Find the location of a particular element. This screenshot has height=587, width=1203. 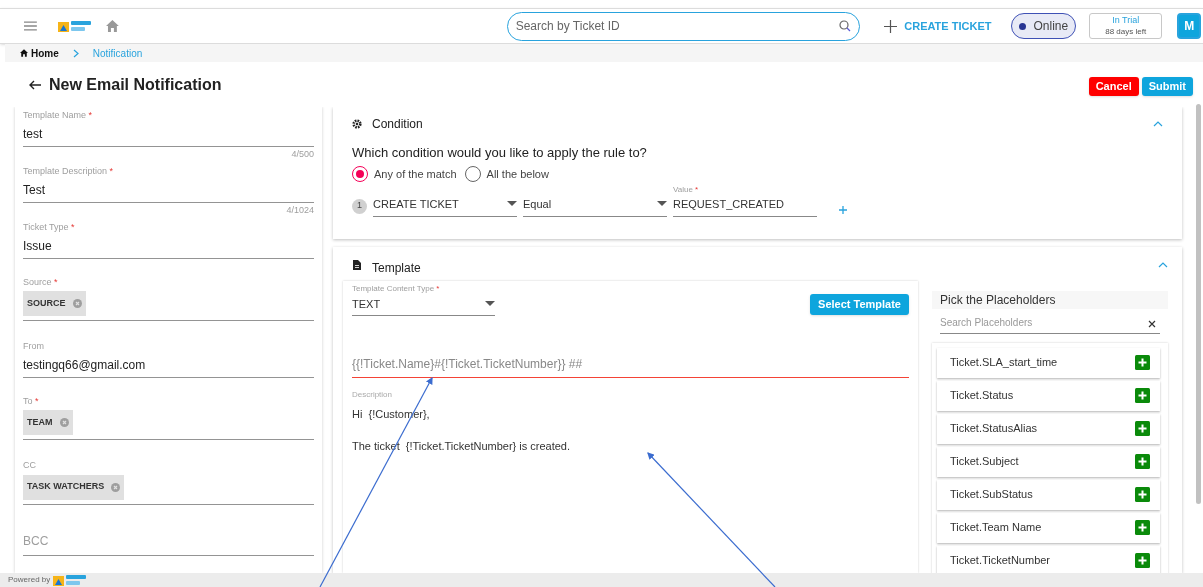

field-label: From is located at coordinates (34, 346).